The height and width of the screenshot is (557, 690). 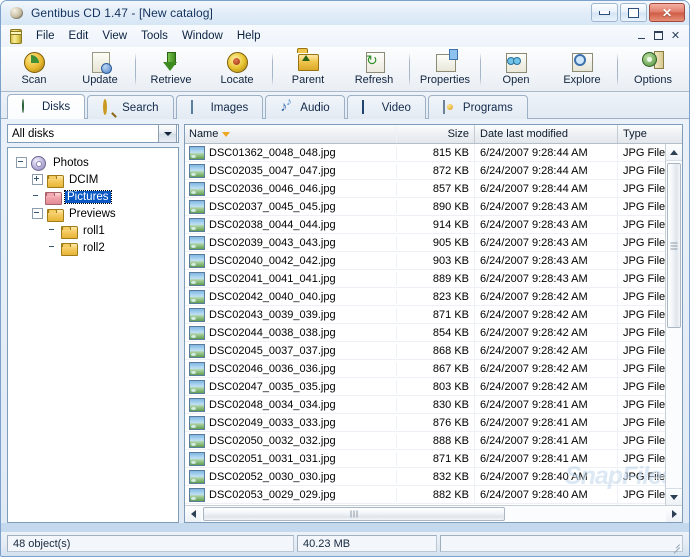 I want to click on expand-icon, so click(x=37, y=179).